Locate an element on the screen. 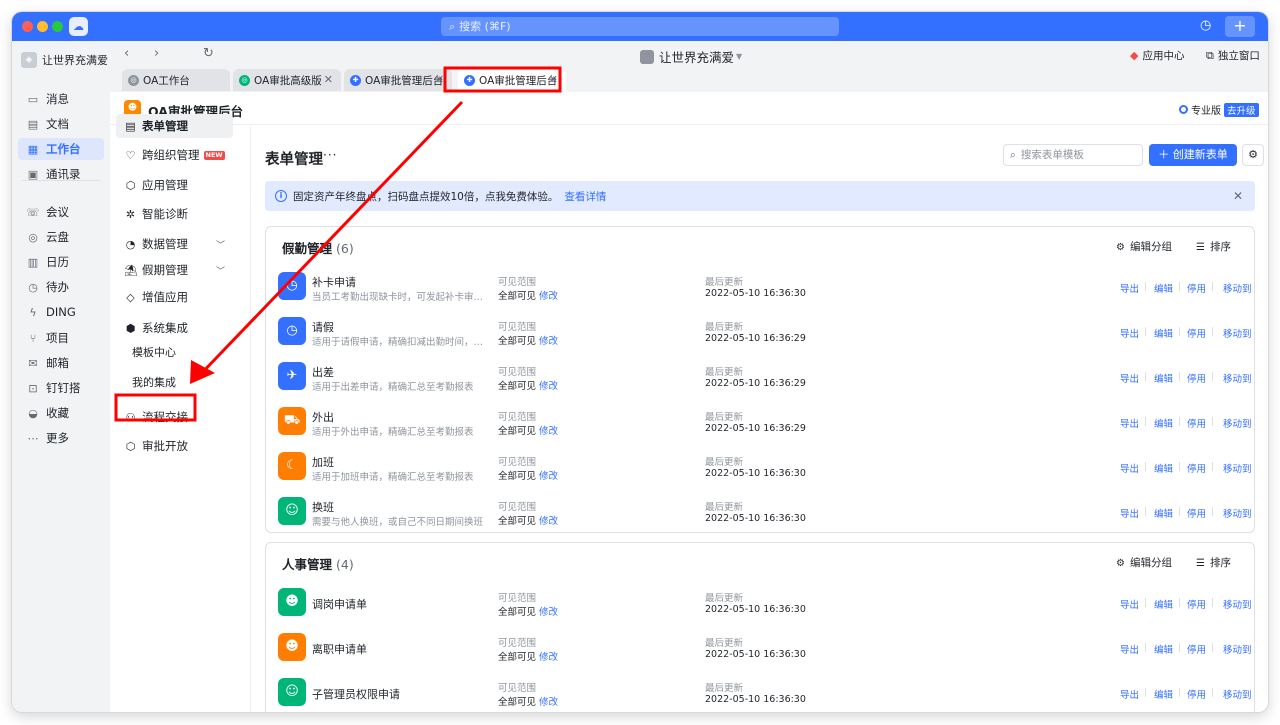  rail-item-2: ▦ 工作台 is located at coordinates (61, 149).